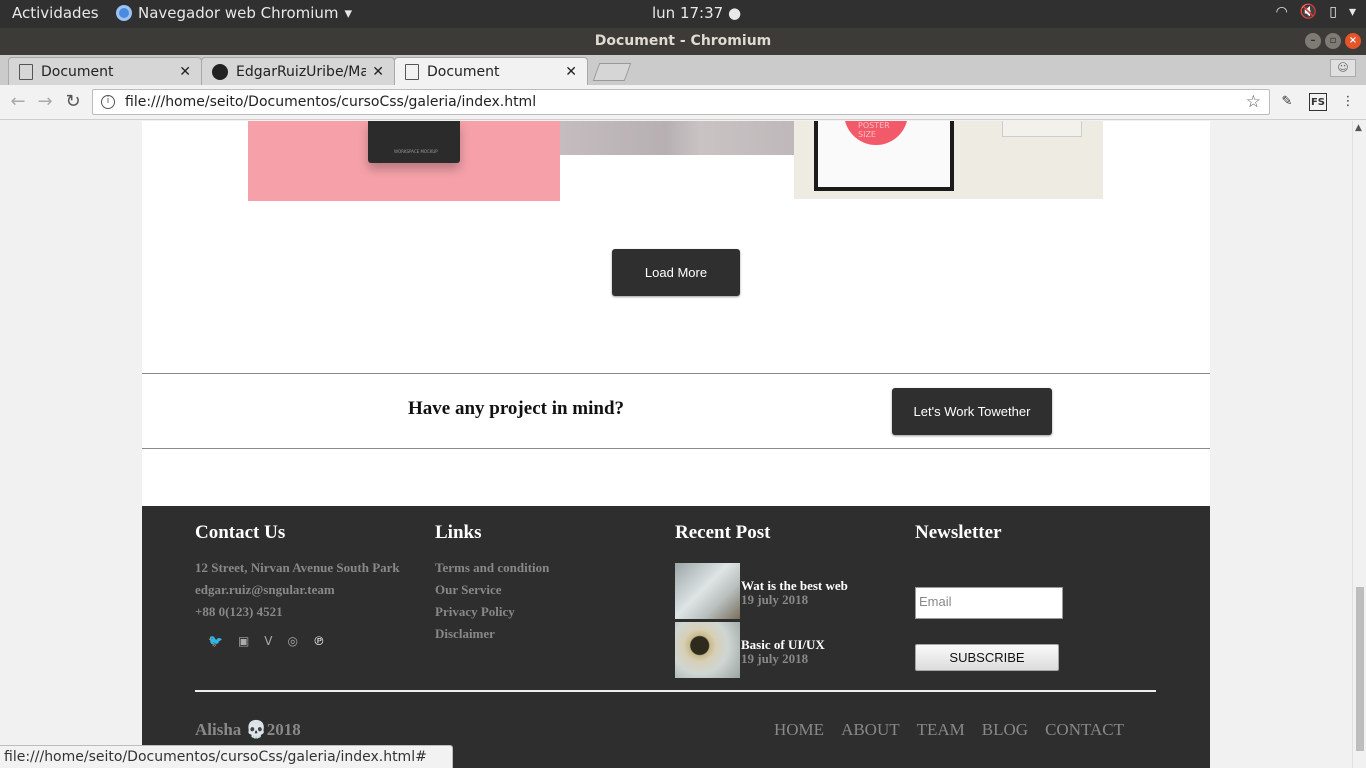 This screenshot has height=768, width=1366. I want to click on recent-post-title: Recent Post, so click(723, 532).